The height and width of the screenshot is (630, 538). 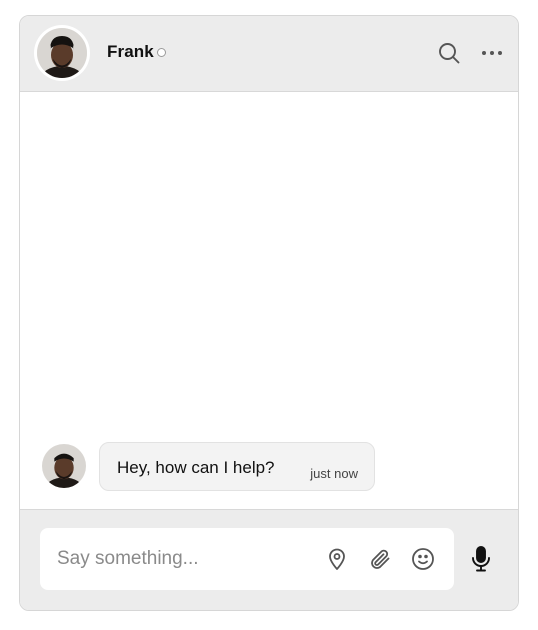 I want to click on message-timestamp: just now, so click(x=334, y=473).